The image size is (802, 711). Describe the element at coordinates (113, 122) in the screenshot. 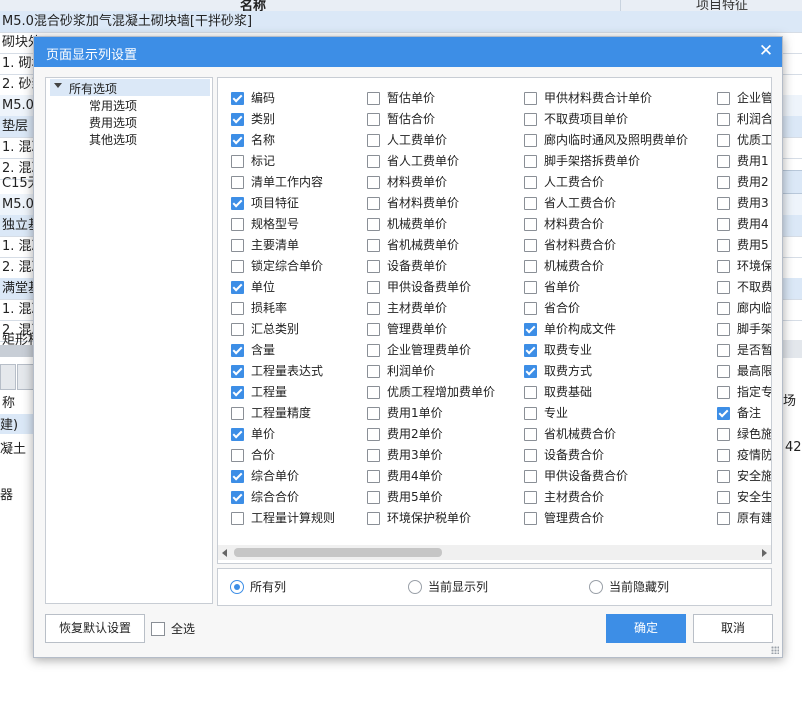

I see `tree-node-cost: 费用选项` at that location.